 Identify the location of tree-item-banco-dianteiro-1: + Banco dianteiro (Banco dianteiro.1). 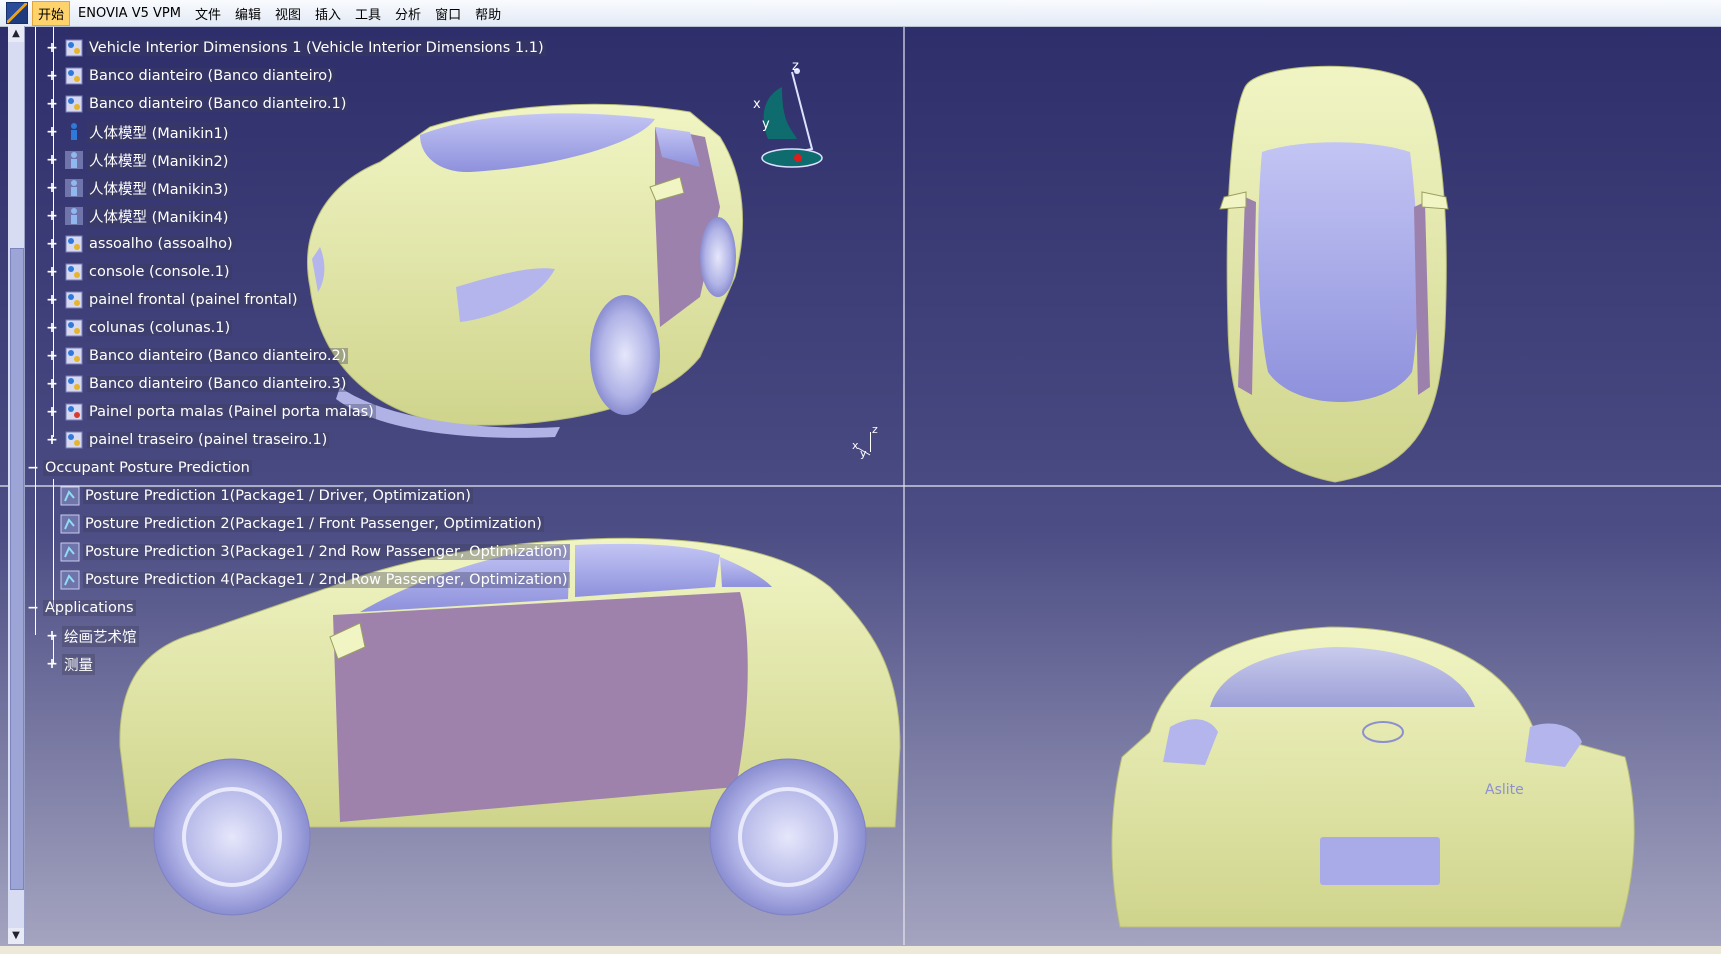
(197, 104).